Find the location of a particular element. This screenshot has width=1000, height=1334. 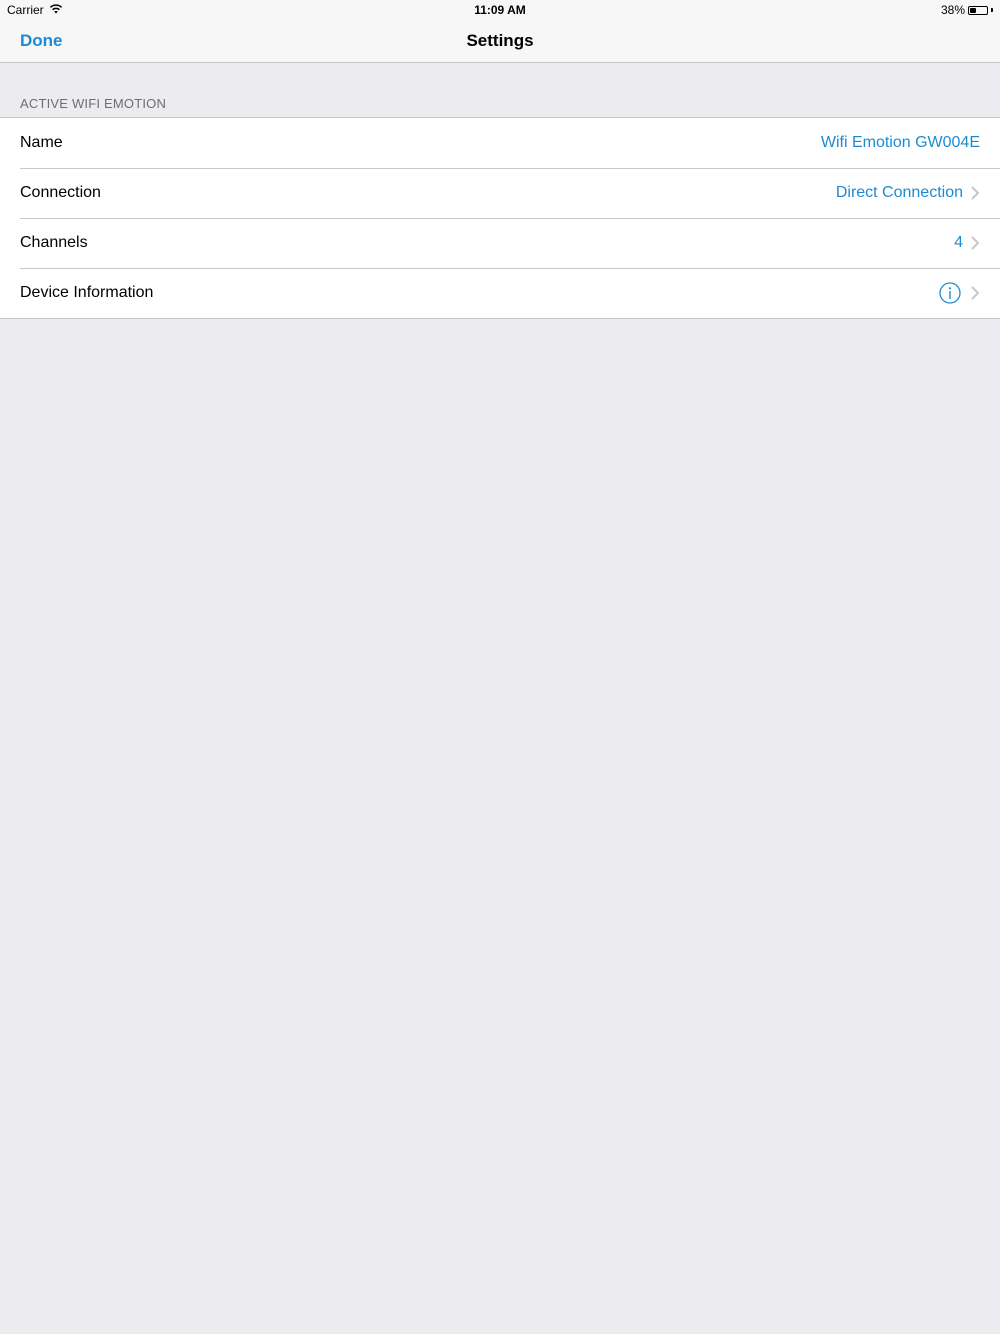

connection-value: Direct Connection is located at coordinates (899, 192).